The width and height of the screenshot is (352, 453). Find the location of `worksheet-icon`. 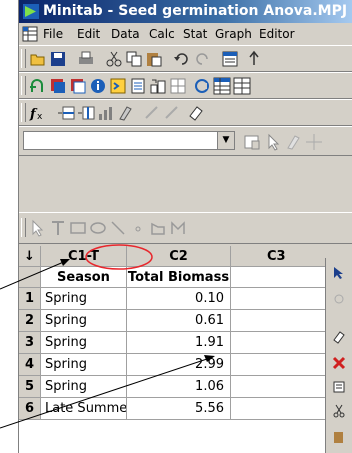

worksheet-icon is located at coordinates (58, 86).